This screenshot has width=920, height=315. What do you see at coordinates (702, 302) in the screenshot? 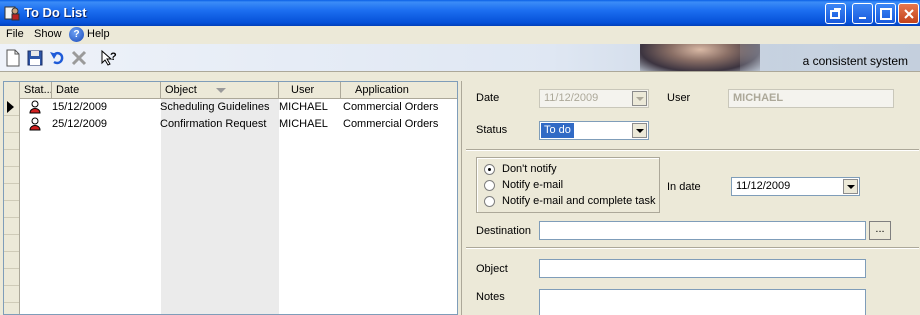
I see `notes-textarea` at bounding box center [702, 302].